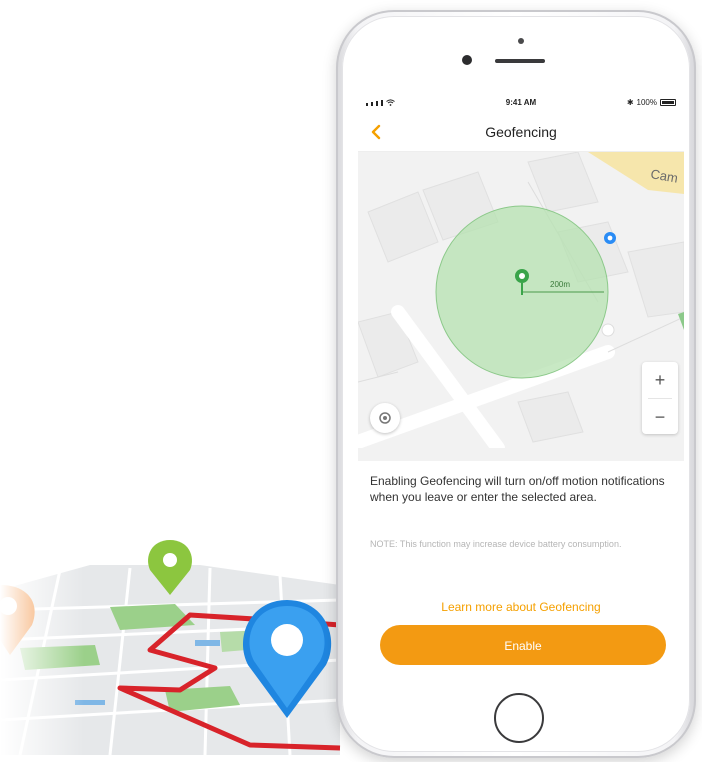 The height and width of the screenshot is (762, 702). I want to click on battery-icon, so click(668, 102).